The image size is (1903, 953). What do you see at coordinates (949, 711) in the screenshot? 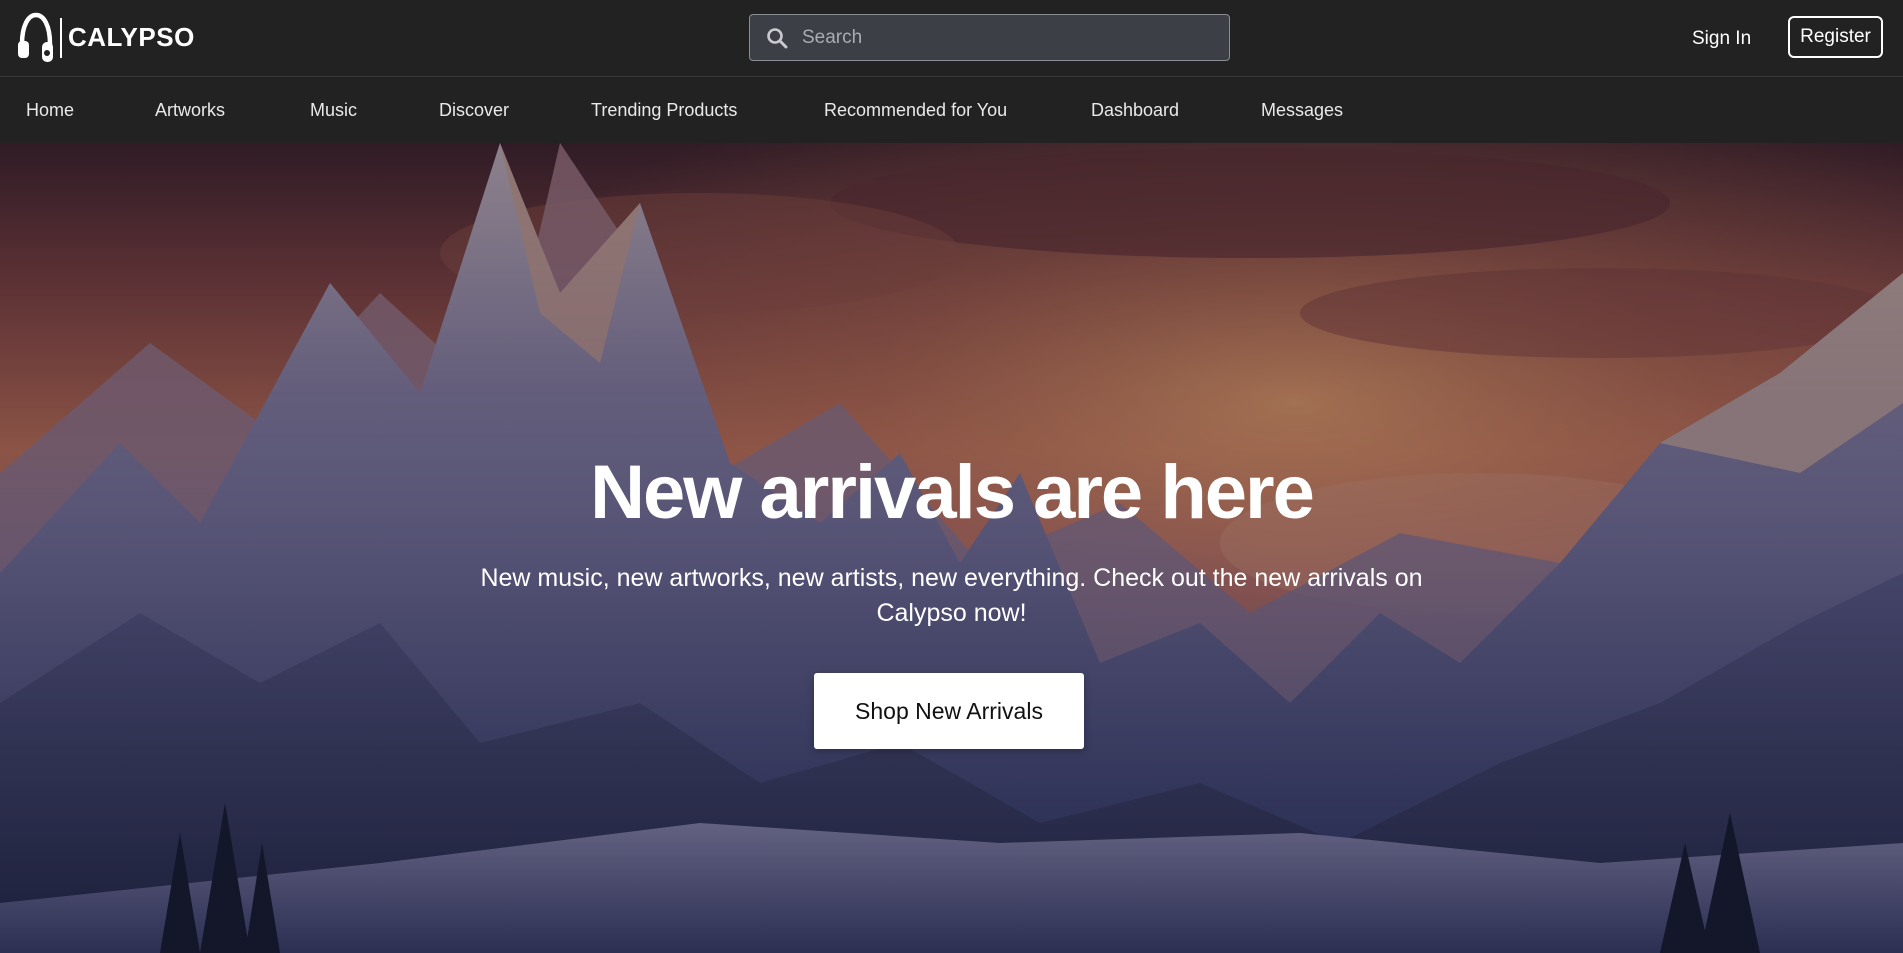
I see `shop-new-arrivals-button: Shop New Arrivals` at bounding box center [949, 711].